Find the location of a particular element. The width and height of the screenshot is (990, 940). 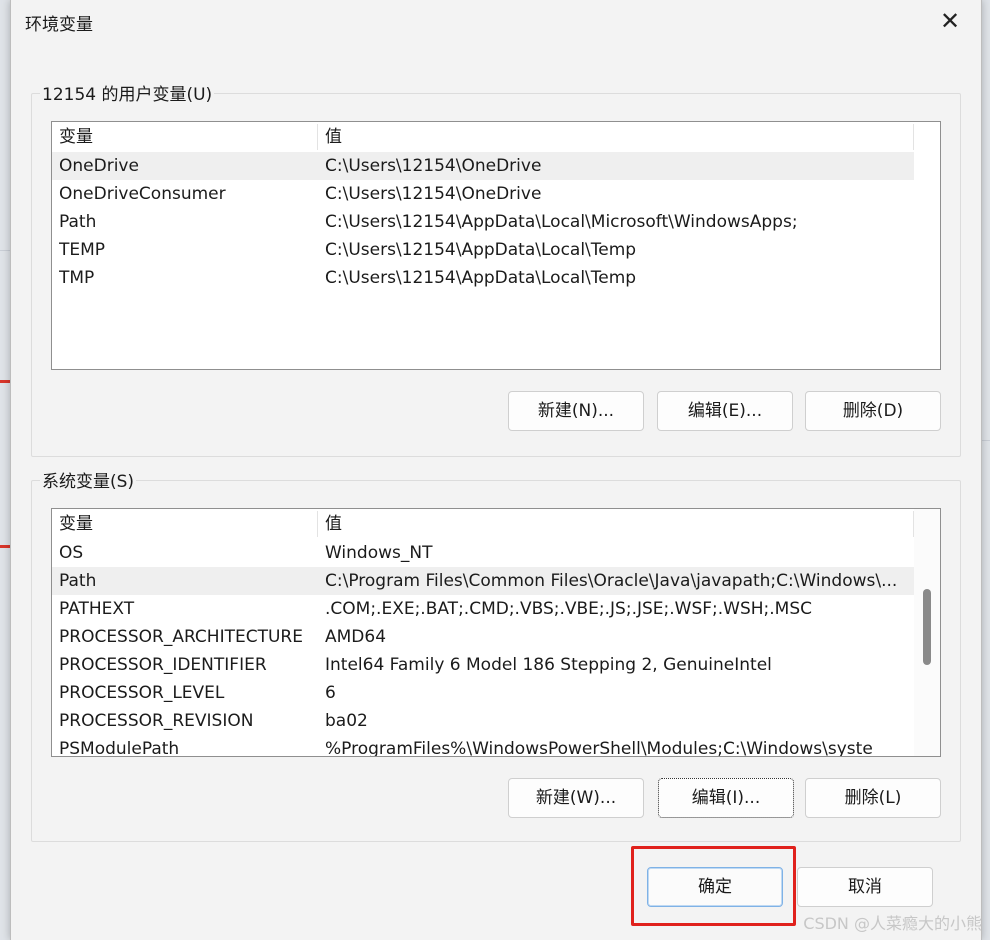

list-item: PROCESSOR_REVISION ba02 is located at coordinates (496, 721).